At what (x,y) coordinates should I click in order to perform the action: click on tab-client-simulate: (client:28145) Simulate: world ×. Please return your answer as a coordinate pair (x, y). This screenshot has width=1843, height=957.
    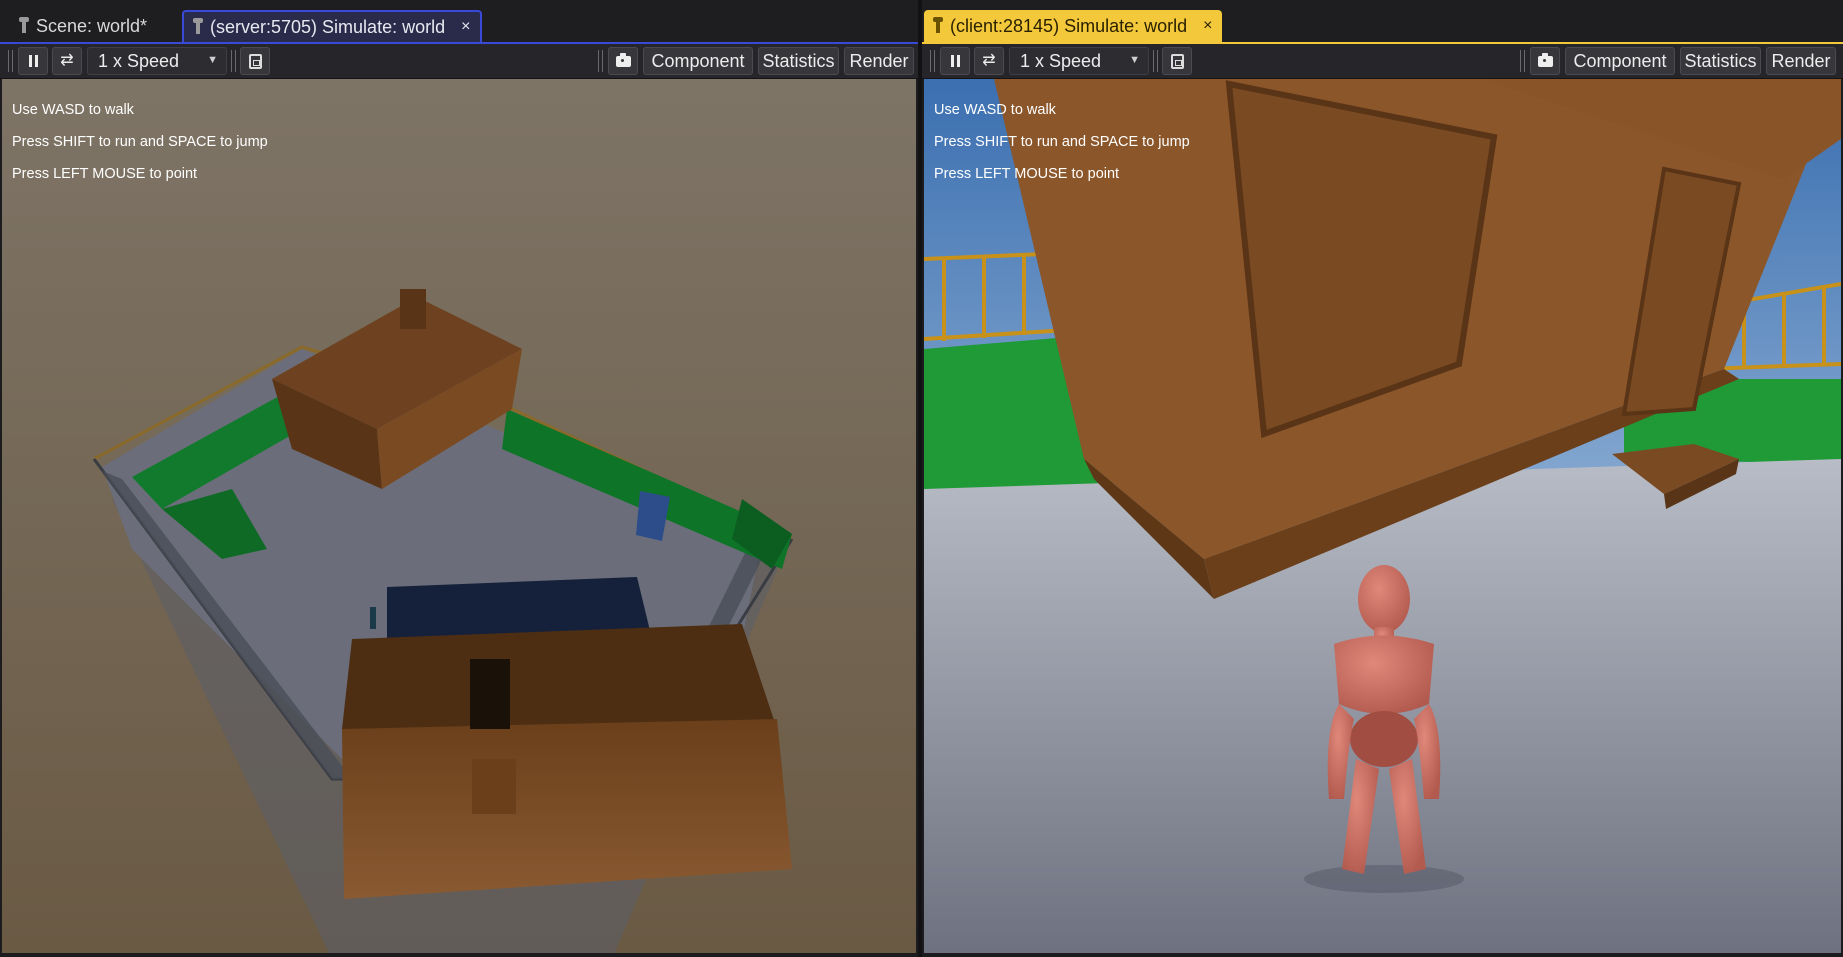
    Looking at the image, I should click on (1073, 26).